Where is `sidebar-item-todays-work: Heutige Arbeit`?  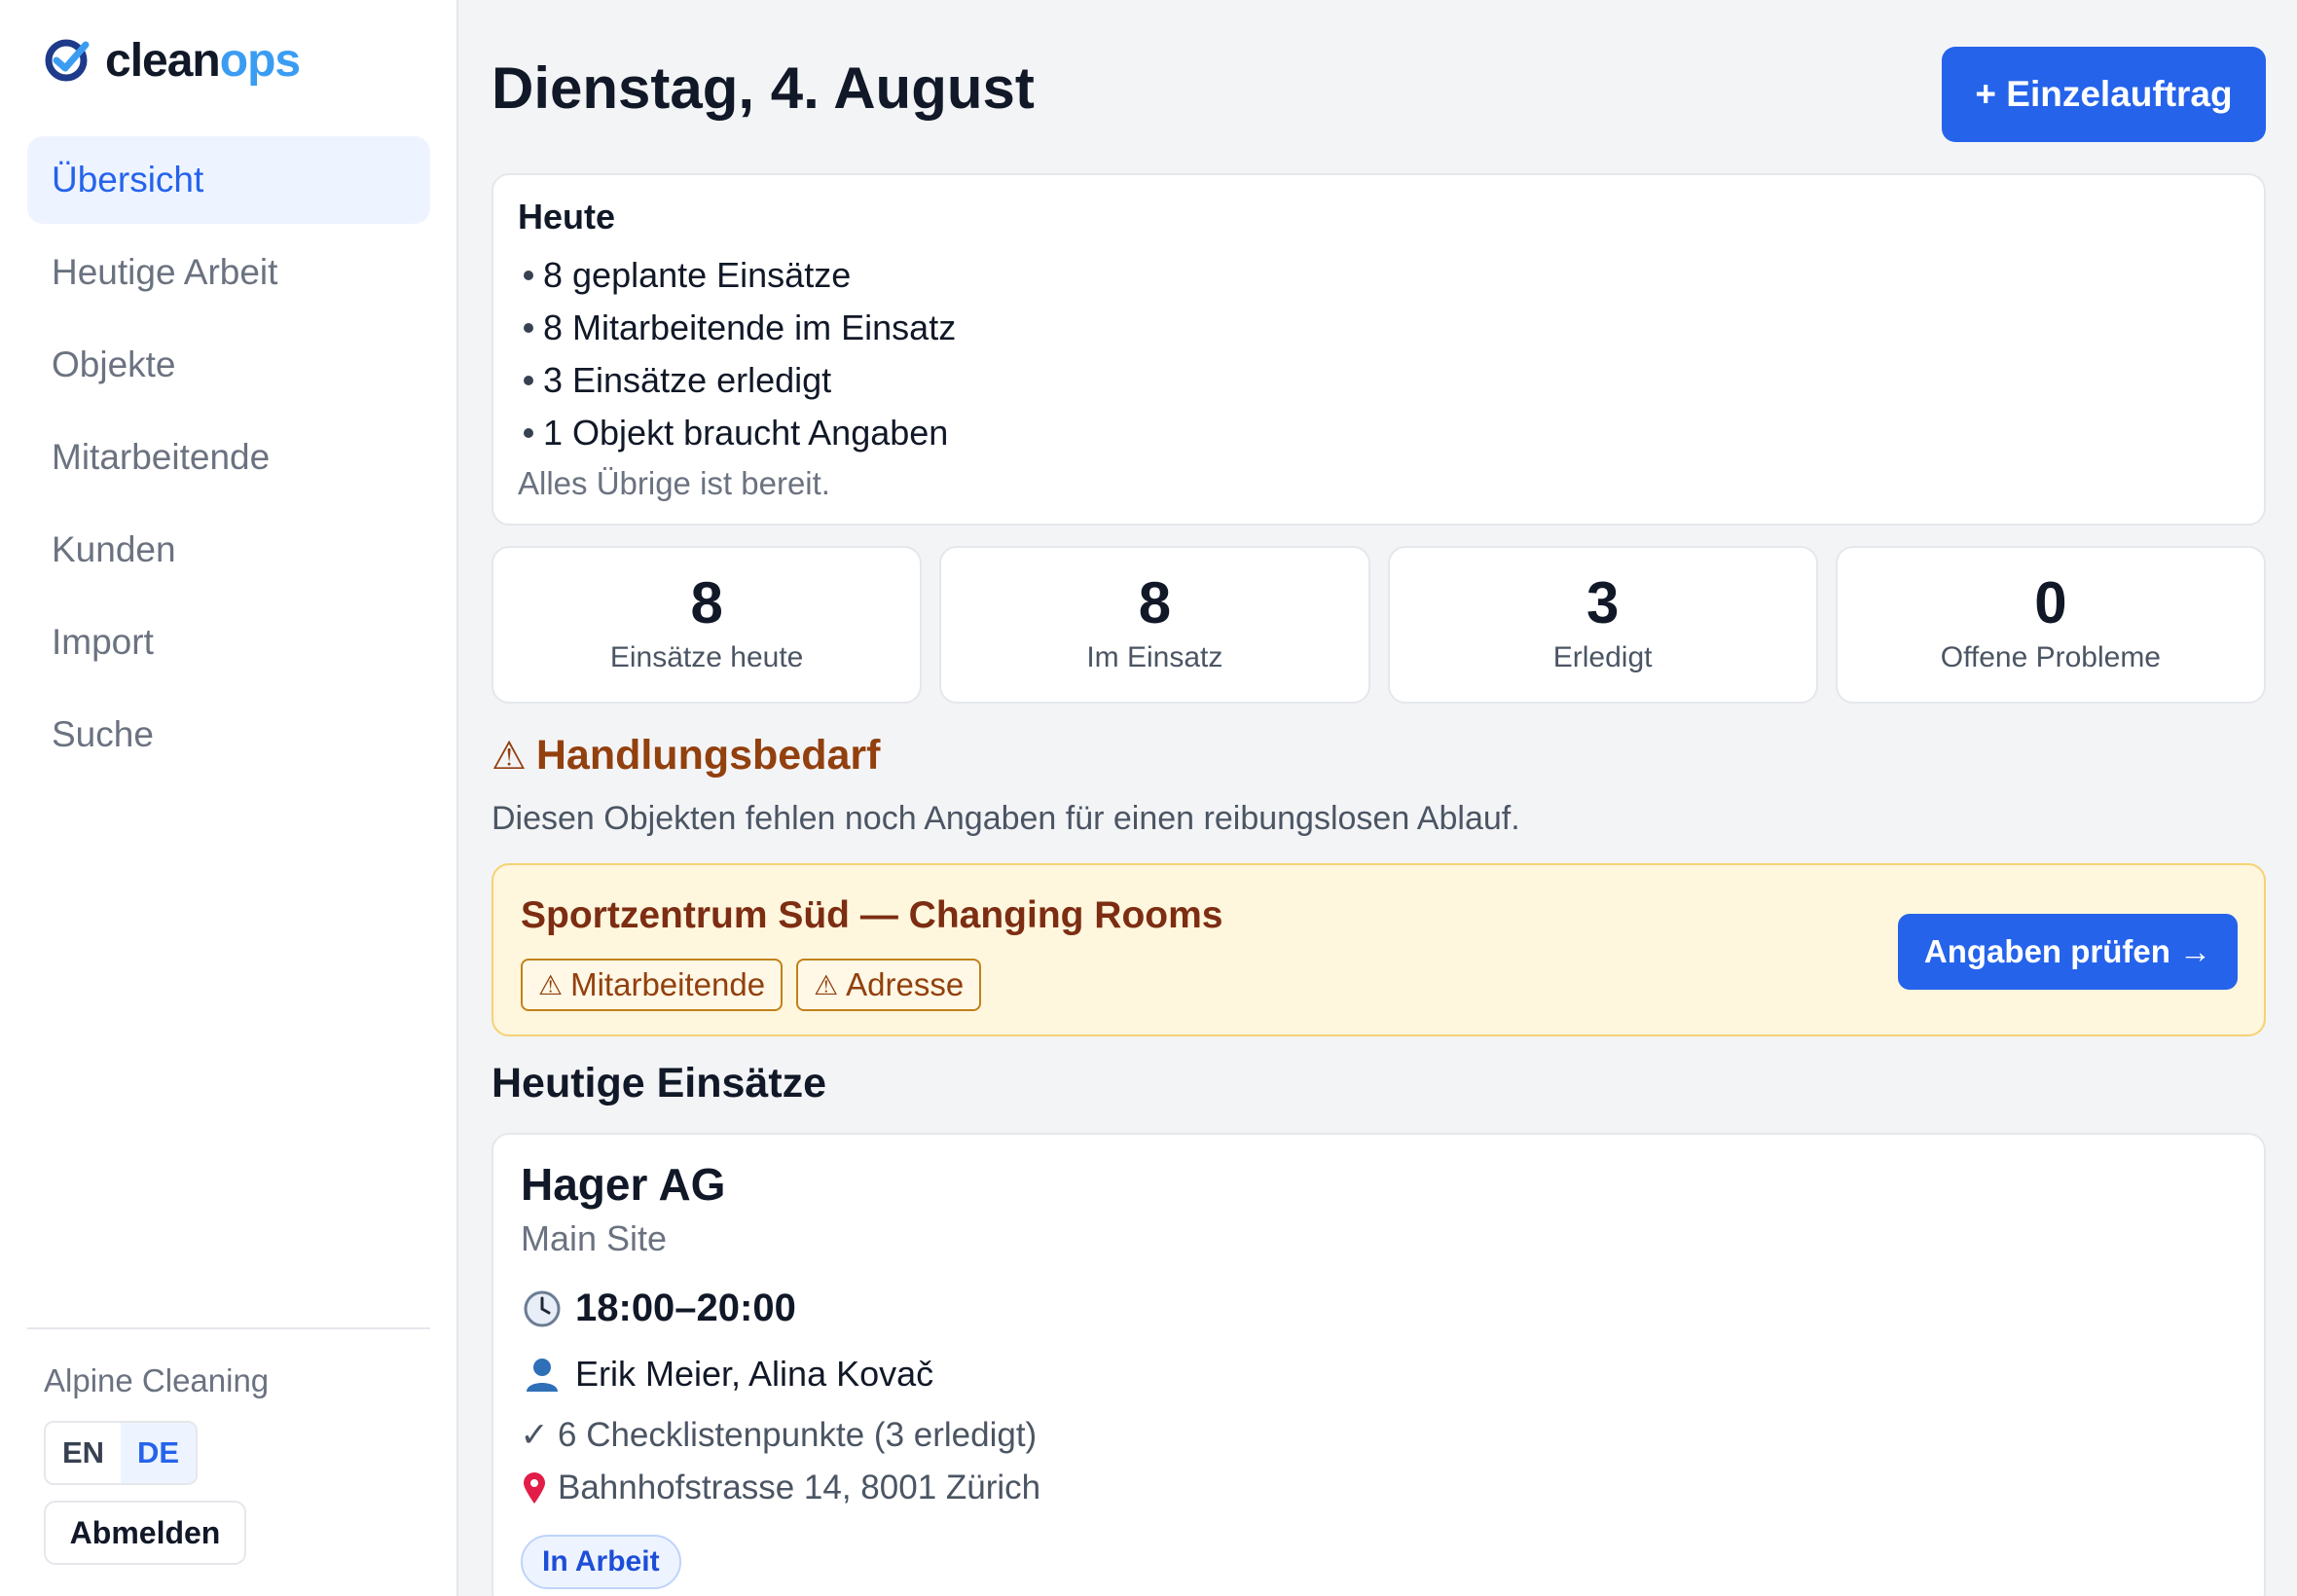 sidebar-item-todays-work: Heutige Arbeit is located at coordinates (228, 272).